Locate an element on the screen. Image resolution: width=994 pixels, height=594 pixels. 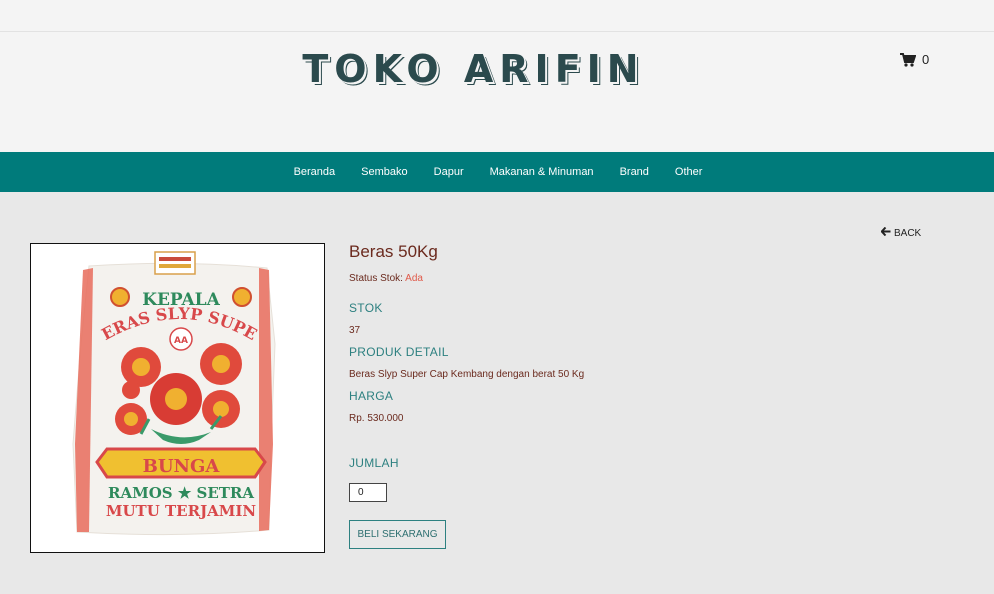
product-title: Beras 50Kg is located at coordinates (393, 251).